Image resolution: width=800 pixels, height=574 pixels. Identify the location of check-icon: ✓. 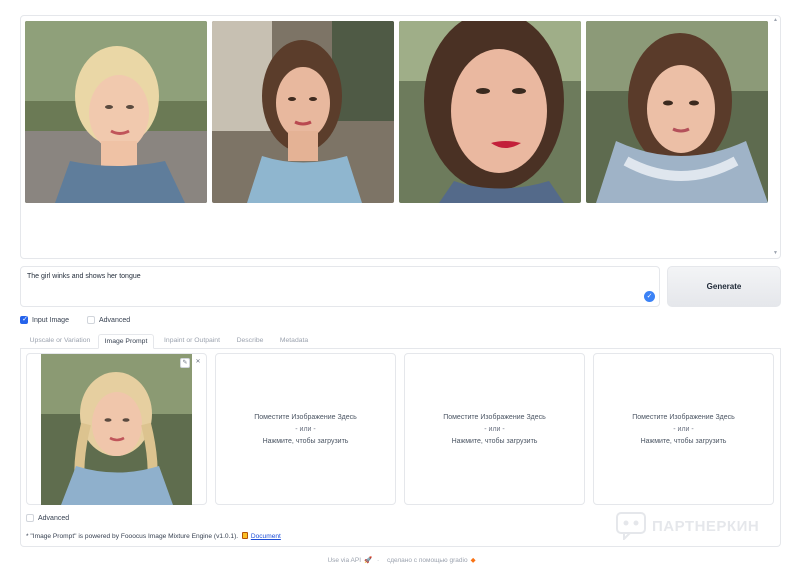
(649, 296).